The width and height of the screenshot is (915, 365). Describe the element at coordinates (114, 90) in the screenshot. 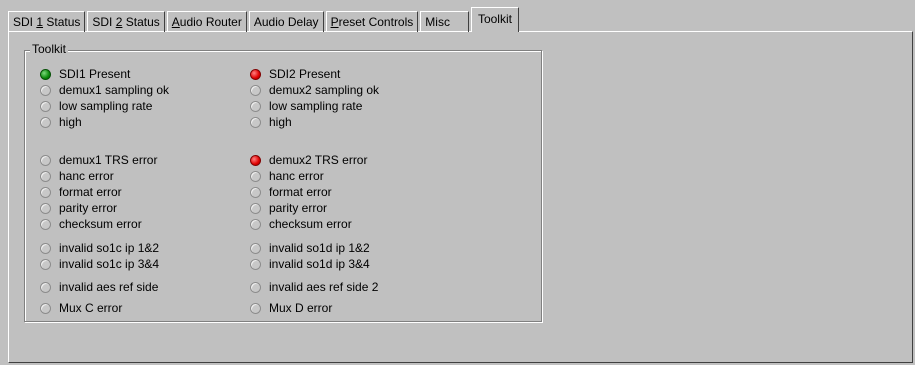

I see `led-label: demux1 sampling ok` at that location.